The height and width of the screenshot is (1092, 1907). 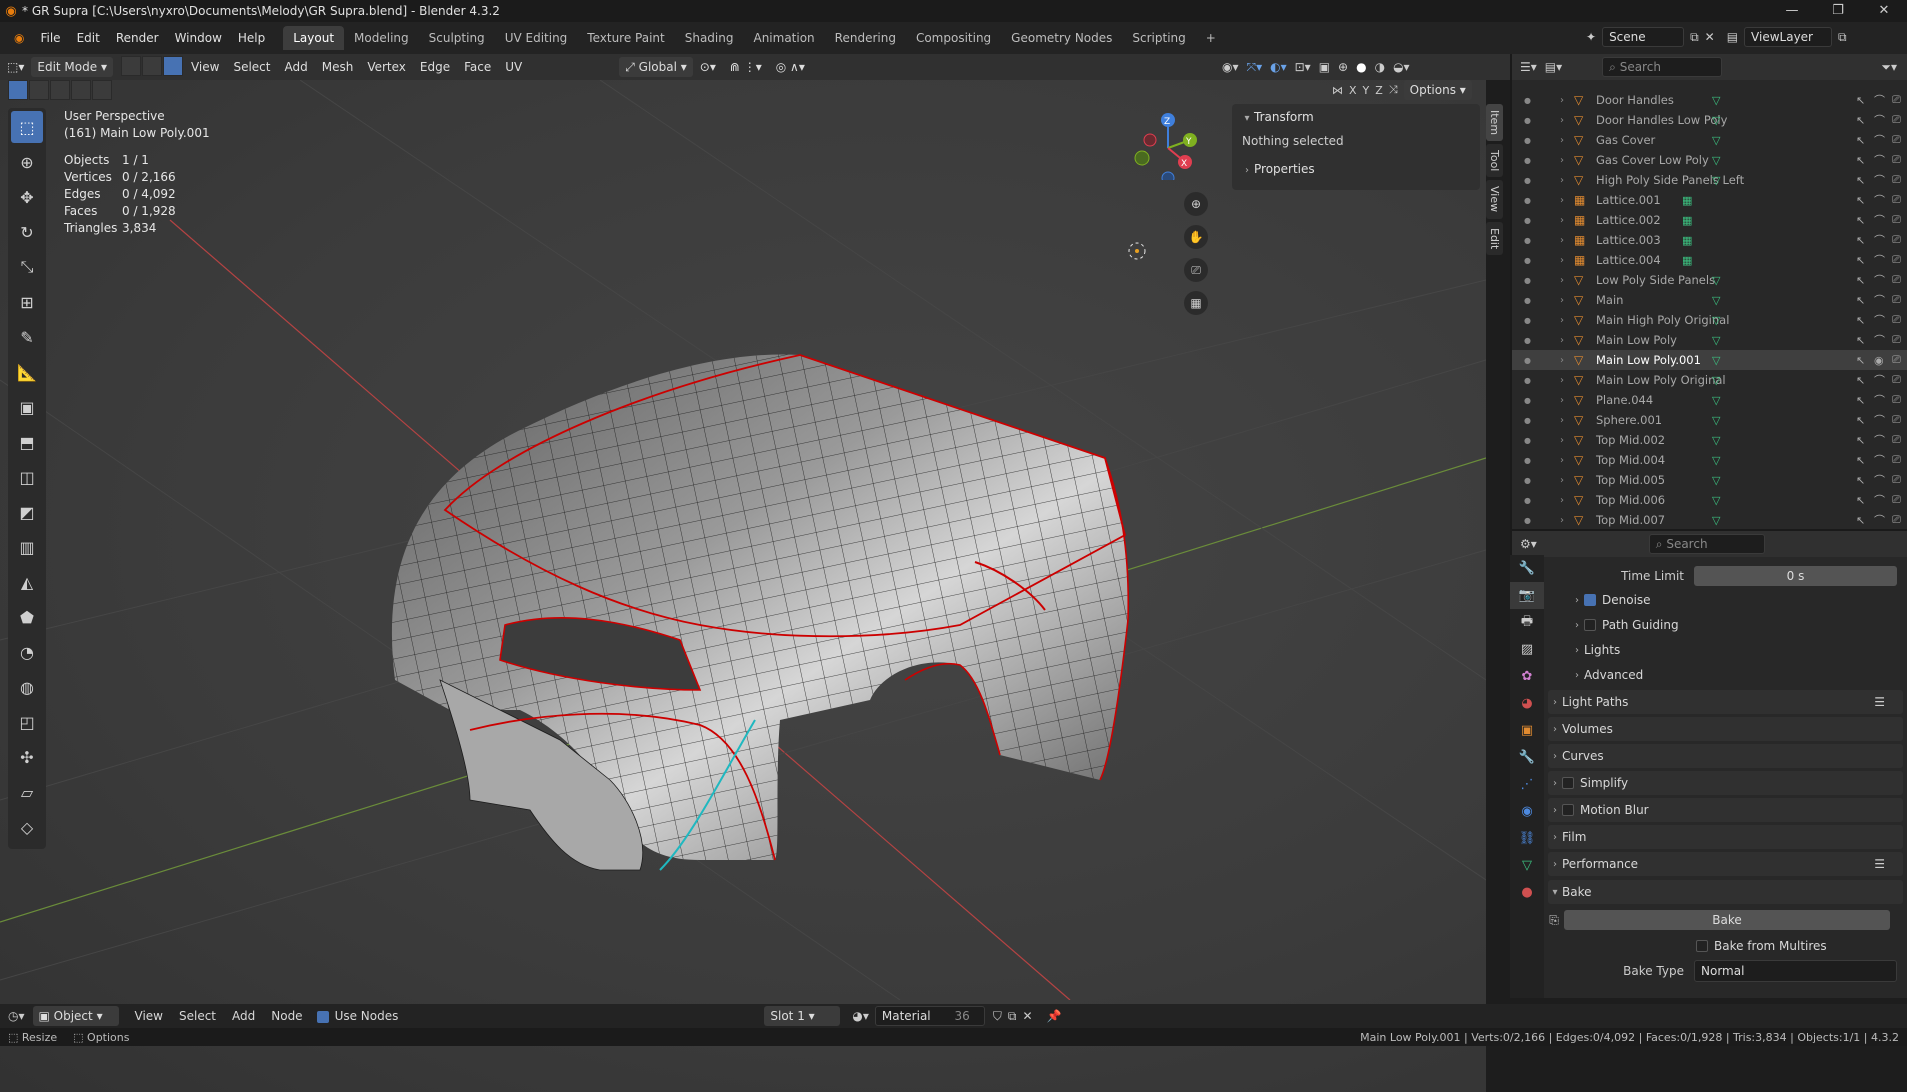 I want to click on outliner-item: ● › ▽ Main ▽ ↖ ⌒ ⎚, so click(x=1709, y=300).